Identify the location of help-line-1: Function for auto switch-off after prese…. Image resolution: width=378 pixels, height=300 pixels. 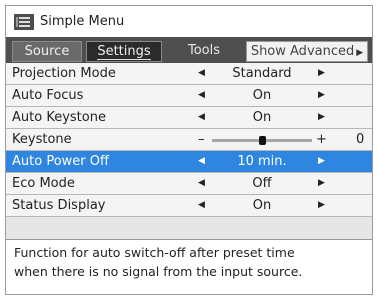
(154, 252).